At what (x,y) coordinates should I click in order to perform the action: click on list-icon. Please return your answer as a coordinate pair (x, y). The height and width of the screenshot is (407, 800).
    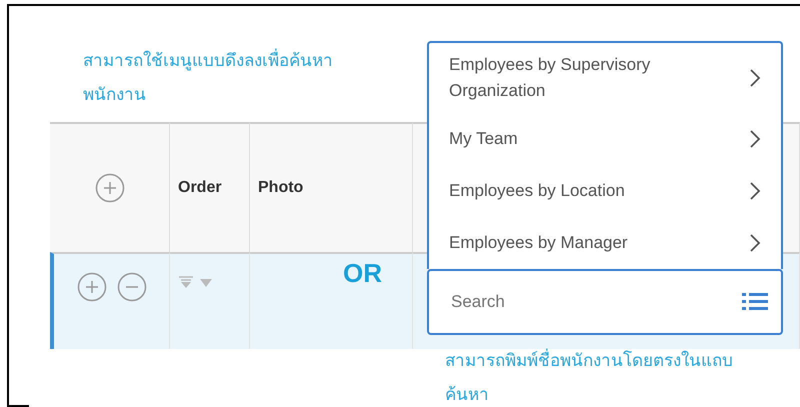
    Looking at the image, I should click on (755, 302).